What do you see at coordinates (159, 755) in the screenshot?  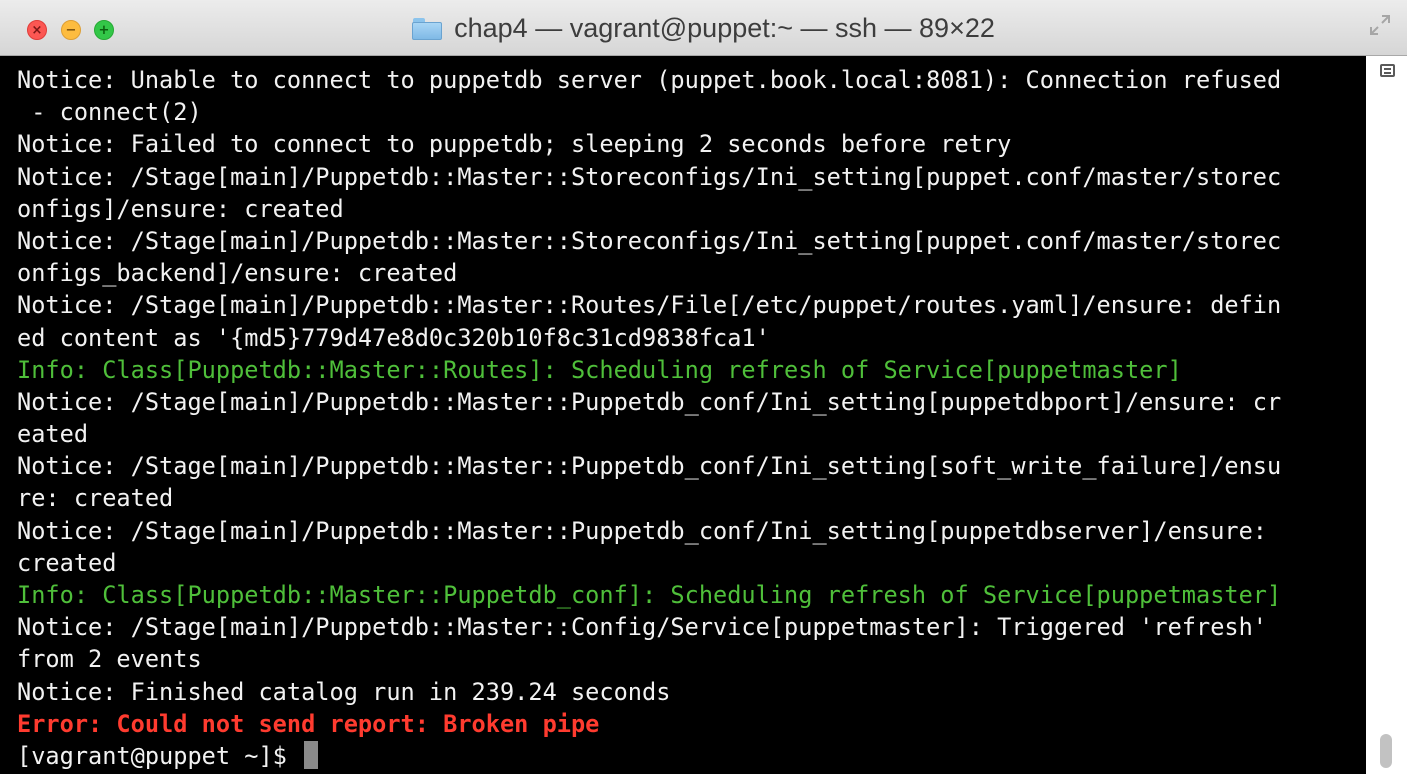 I see `shell-prompt: [vagrant@puppet ~]$` at bounding box center [159, 755].